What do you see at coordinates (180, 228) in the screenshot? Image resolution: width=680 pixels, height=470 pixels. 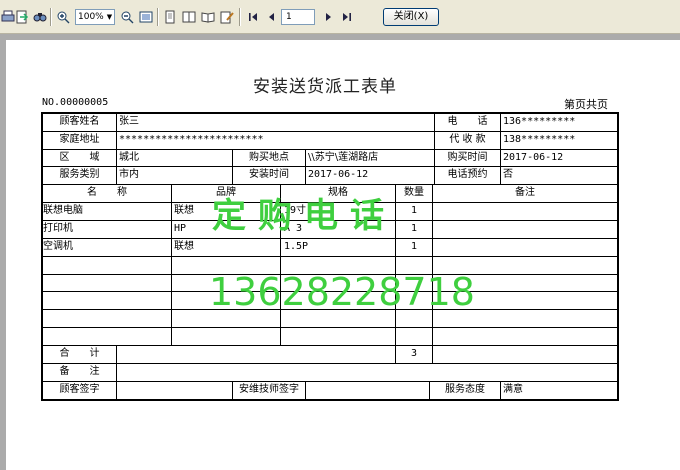 I see `item-brand: HP` at bounding box center [180, 228].